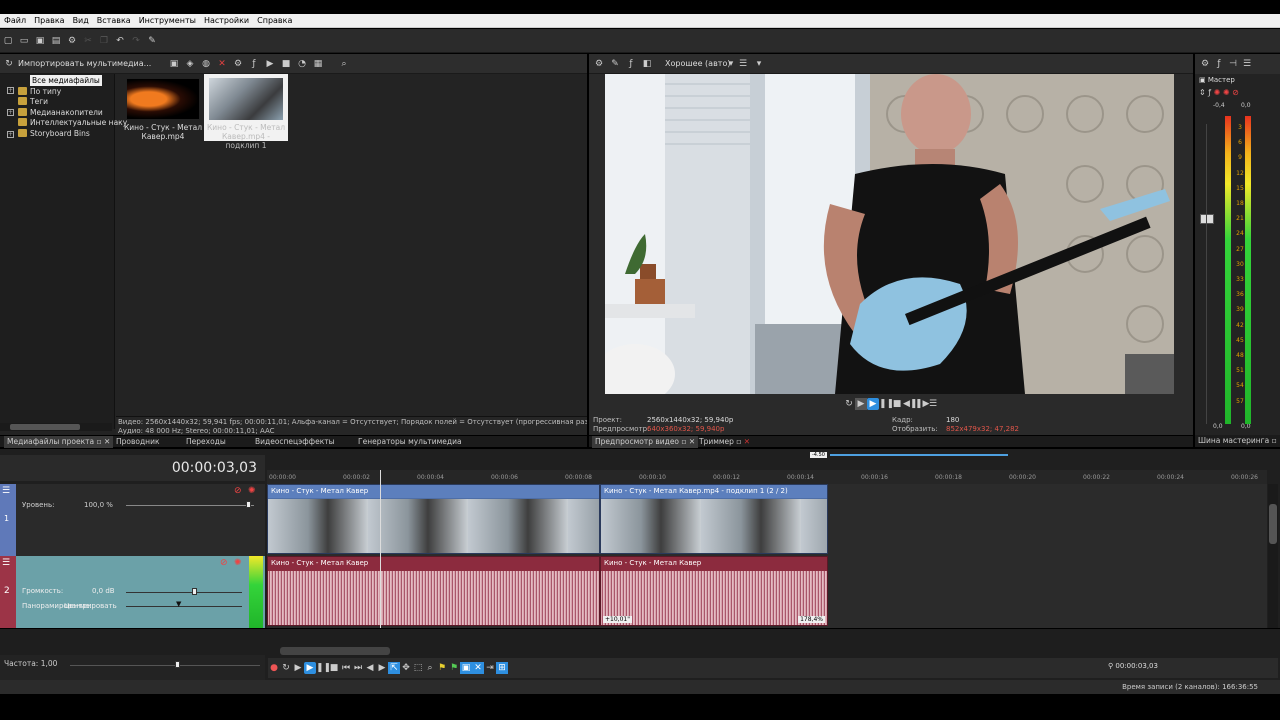 This screenshot has width=1280, height=720. What do you see at coordinates (184, 592) in the screenshot?
I see `volume-slider` at bounding box center [184, 592].